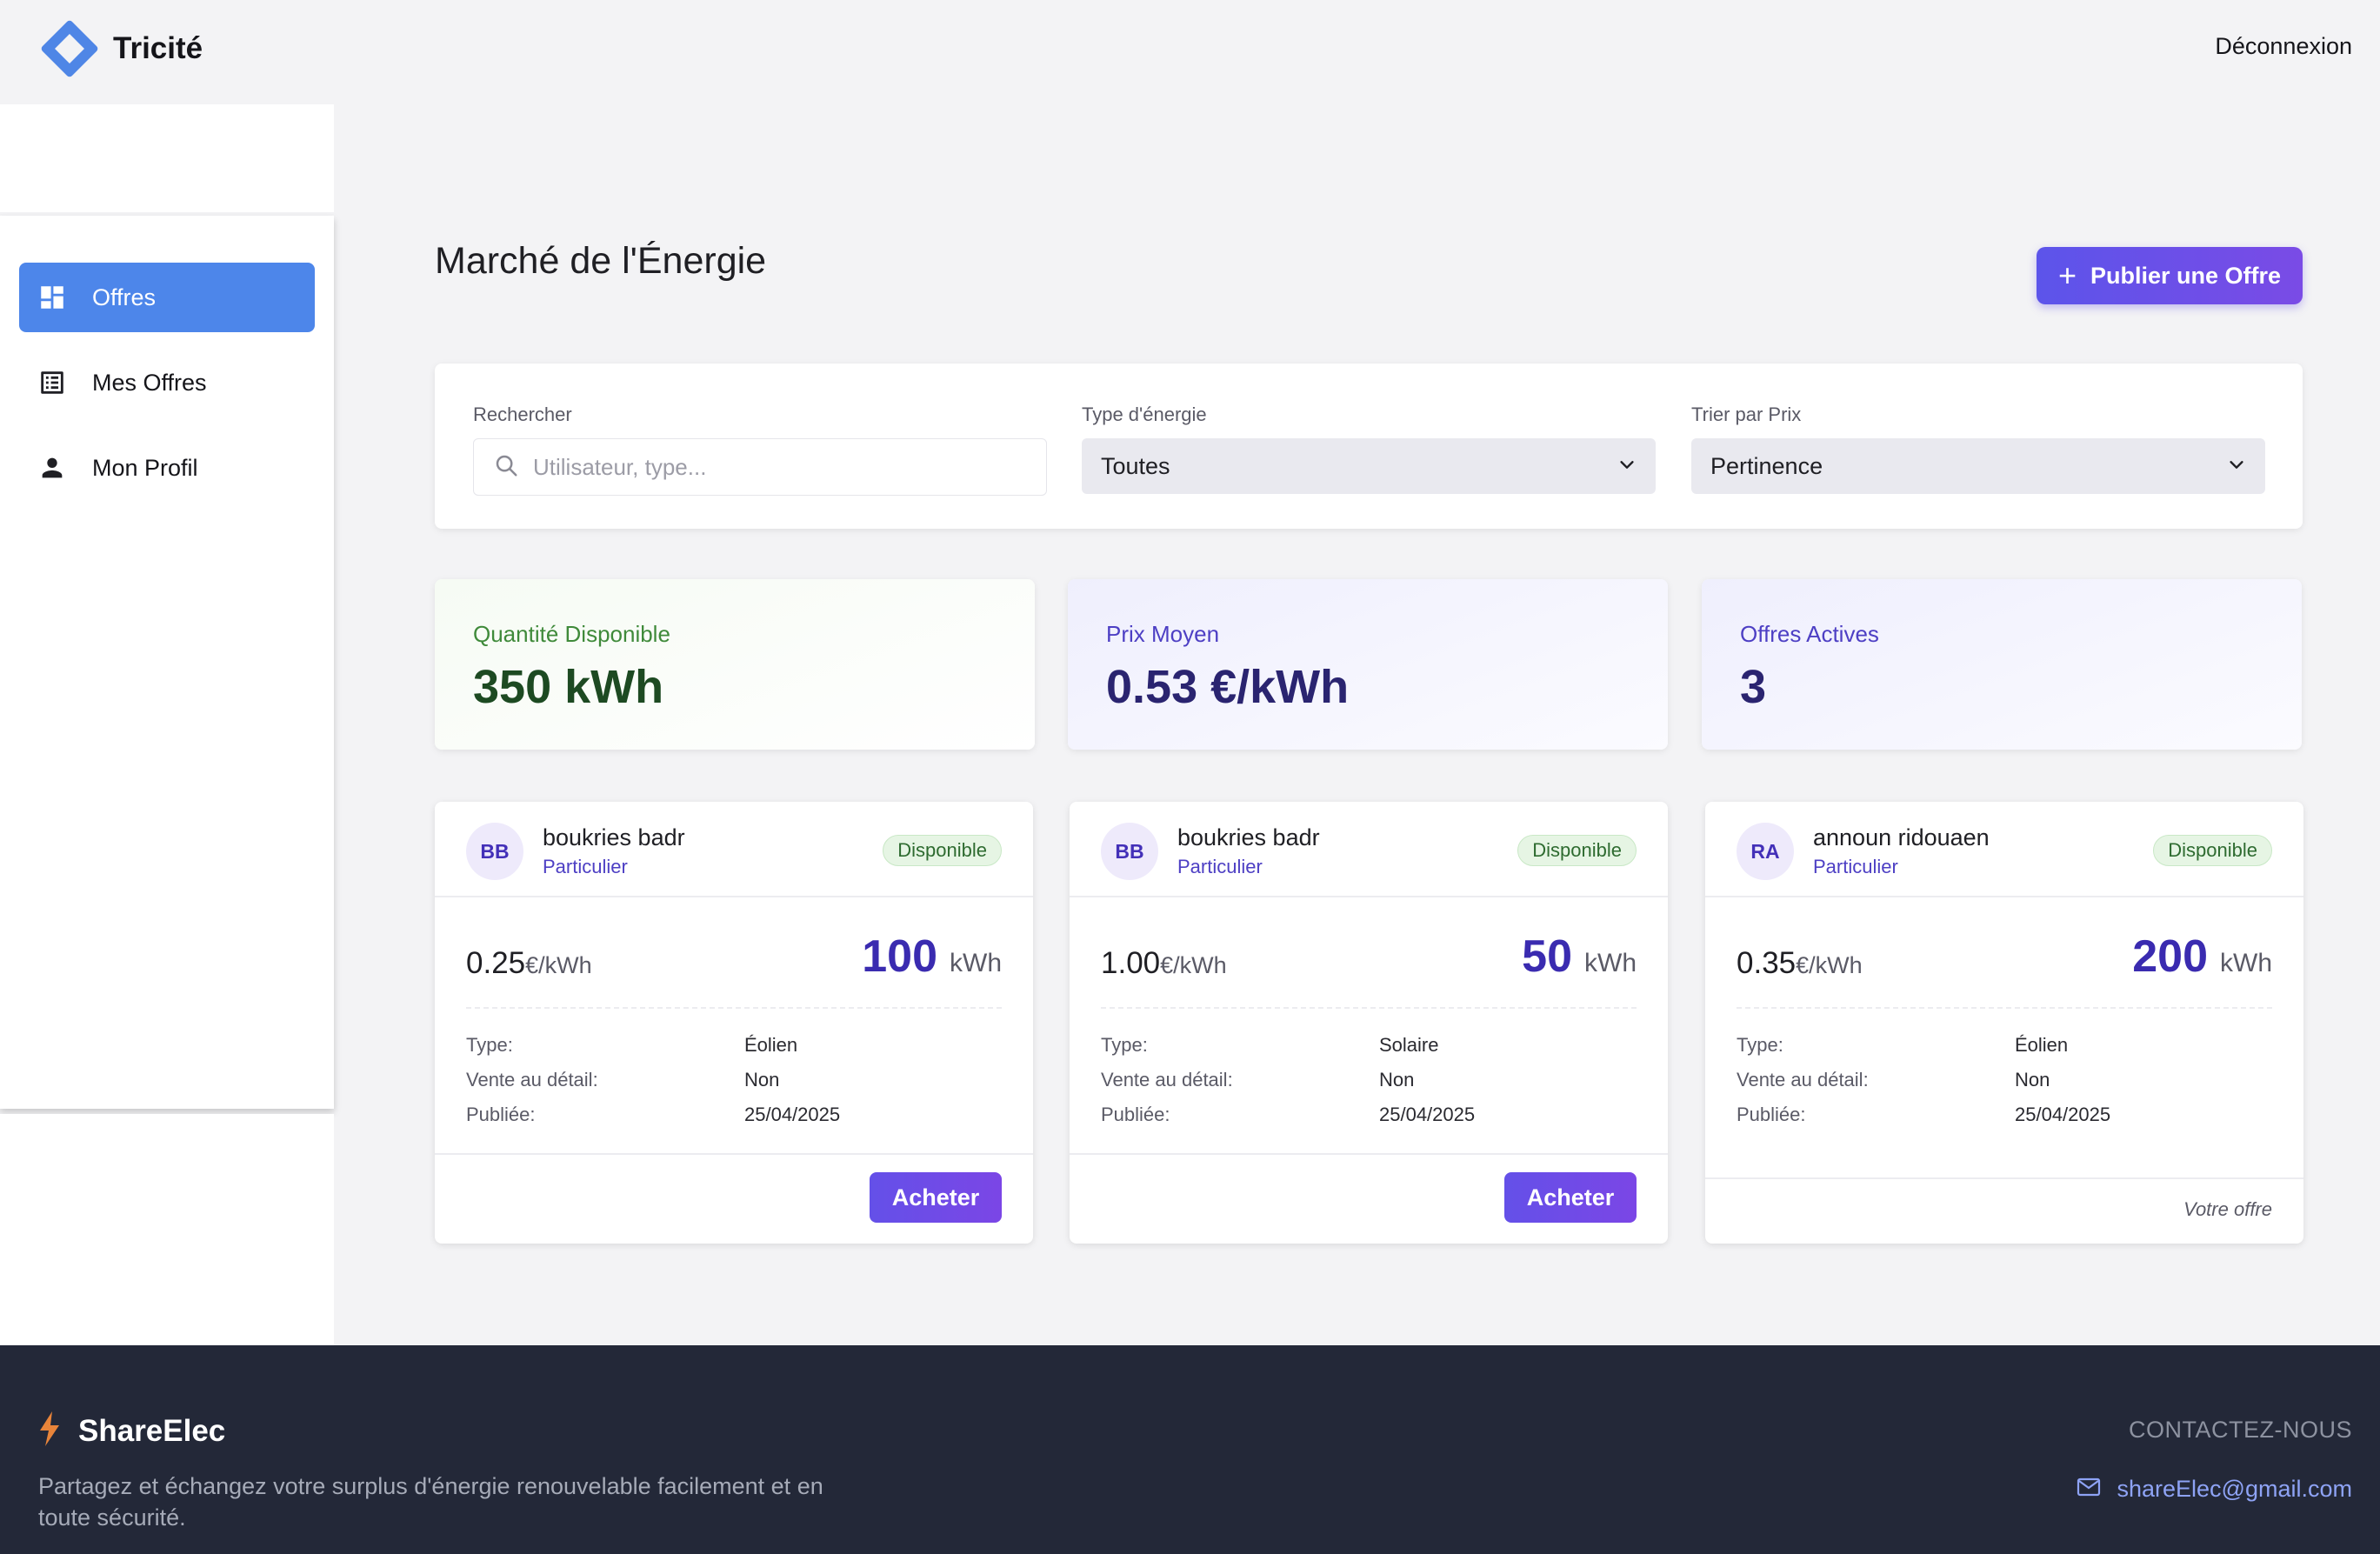 The image size is (2380, 1554). I want to click on sidebar-item-offres: Offres, so click(167, 297).